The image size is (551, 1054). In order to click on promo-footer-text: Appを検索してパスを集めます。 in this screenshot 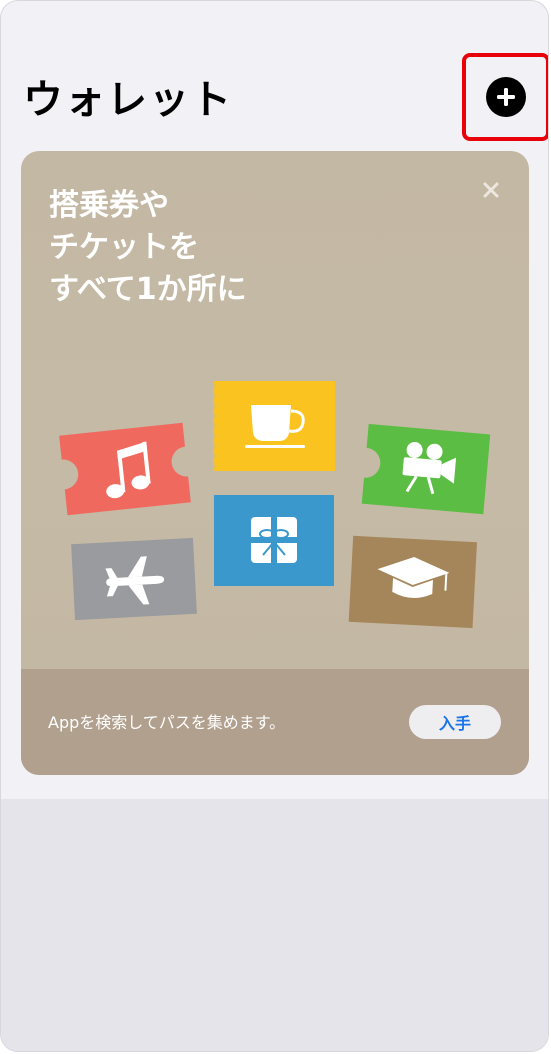, I will do `click(167, 722)`.